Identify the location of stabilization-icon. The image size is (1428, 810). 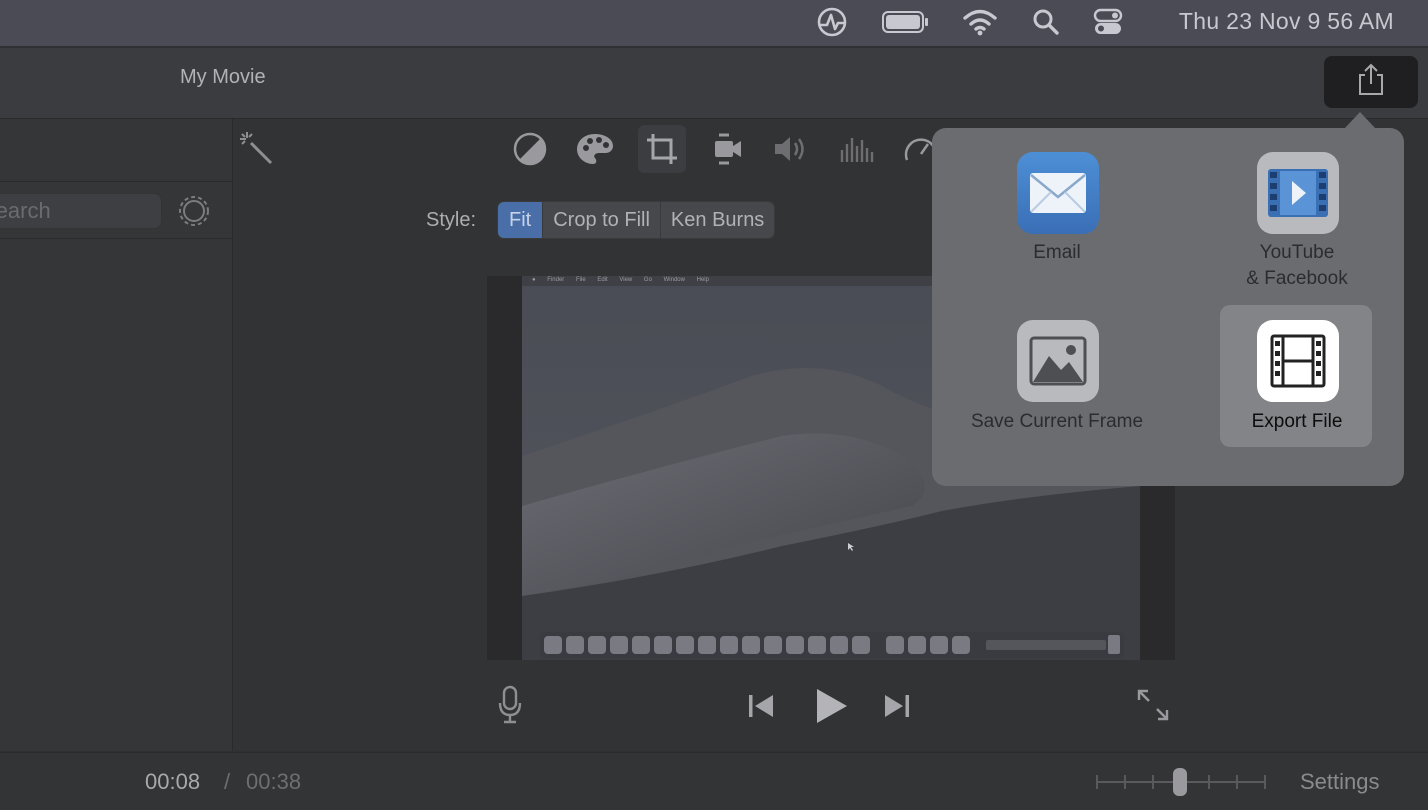
(727, 149).